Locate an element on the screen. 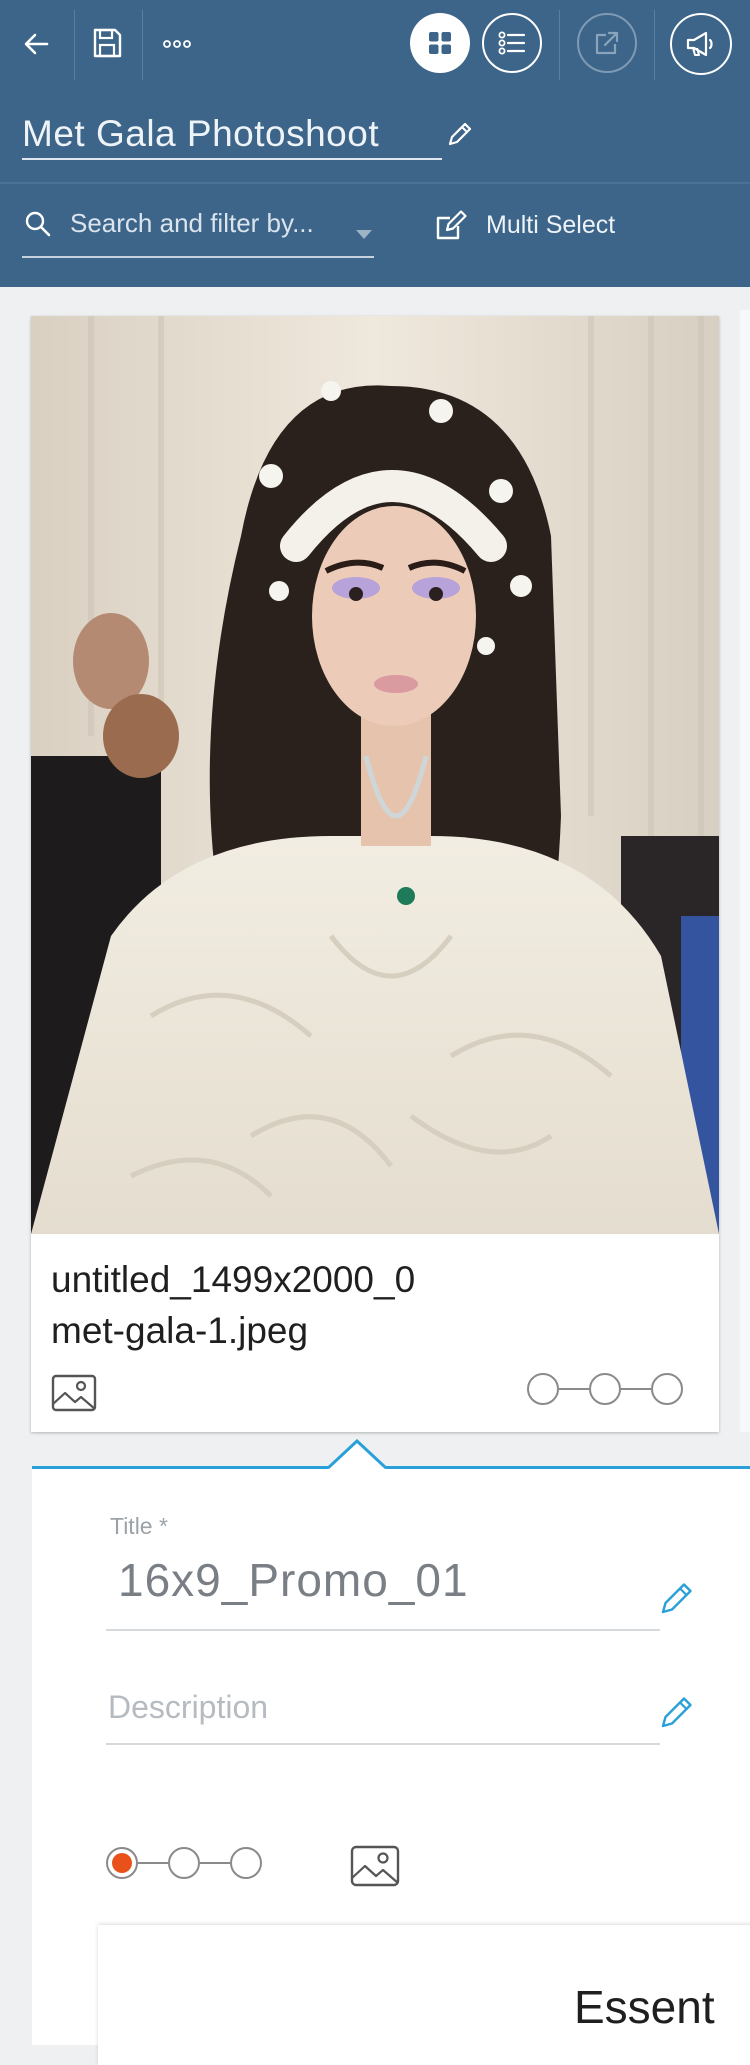 The image size is (750, 2065). back-button is located at coordinates (36, 44).